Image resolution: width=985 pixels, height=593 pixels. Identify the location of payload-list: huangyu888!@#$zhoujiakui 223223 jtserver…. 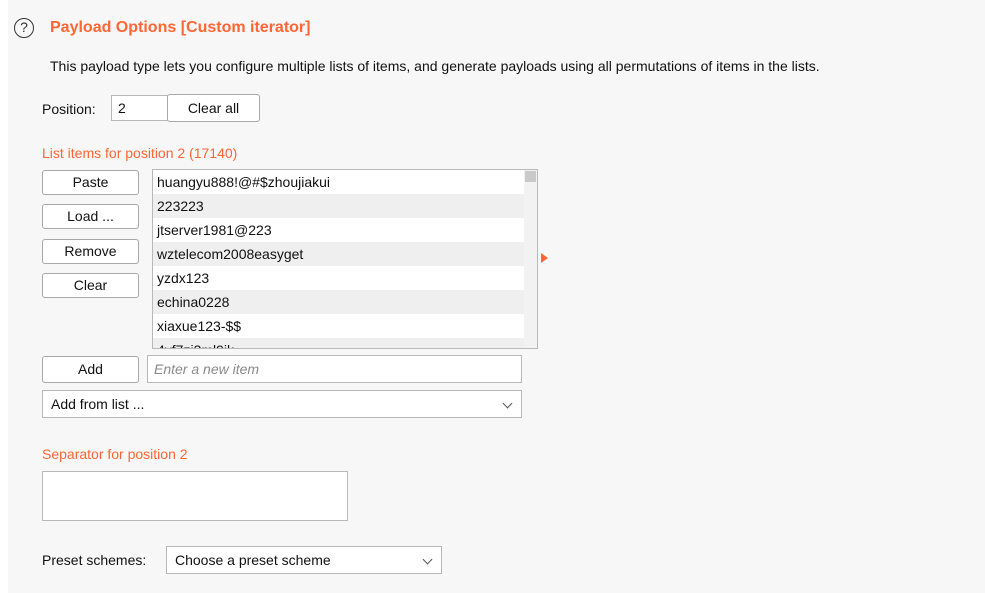
(345, 259).